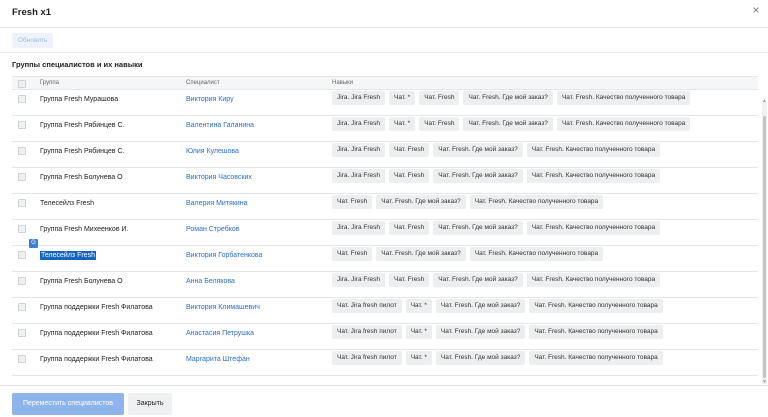 The width and height of the screenshot is (768, 417). I want to click on specialist-link: Виктория Горбатенкова, so click(224, 255).